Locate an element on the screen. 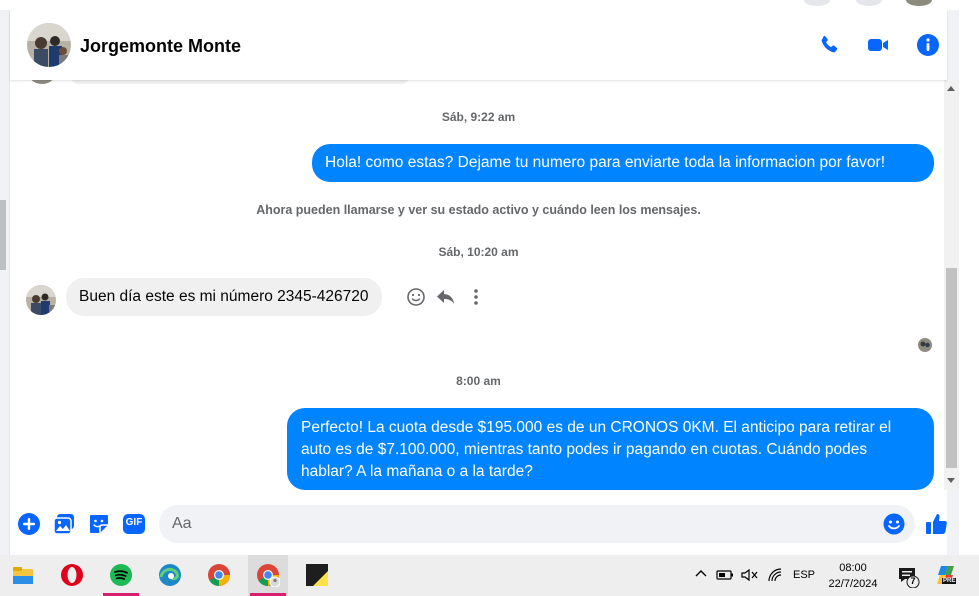 This screenshot has height=596, width=979. composer-bar: GIF is located at coordinates (478, 525).